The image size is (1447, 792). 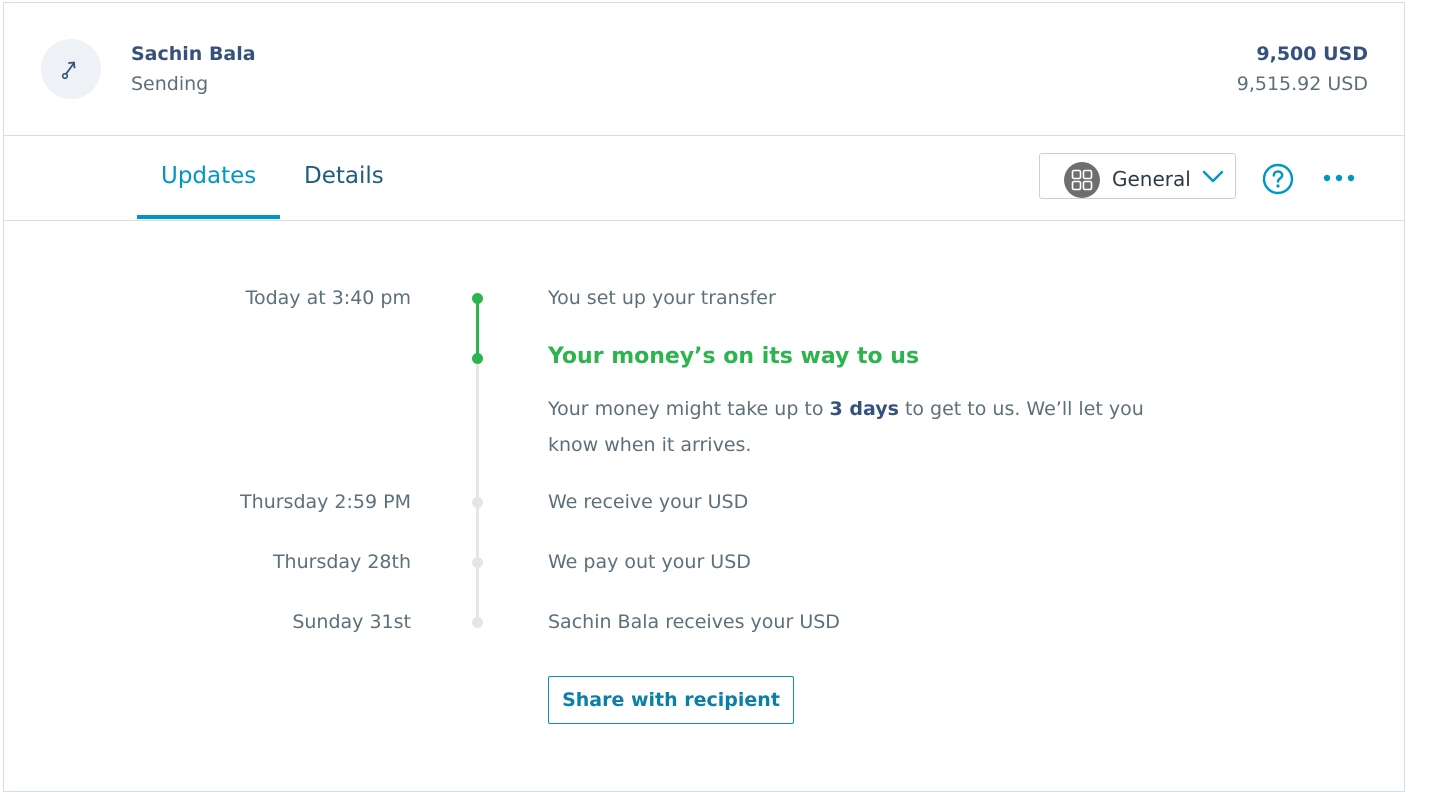 I want to click on timeline-event: Sachin Bala receives your USD, so click(x=694, y=622).